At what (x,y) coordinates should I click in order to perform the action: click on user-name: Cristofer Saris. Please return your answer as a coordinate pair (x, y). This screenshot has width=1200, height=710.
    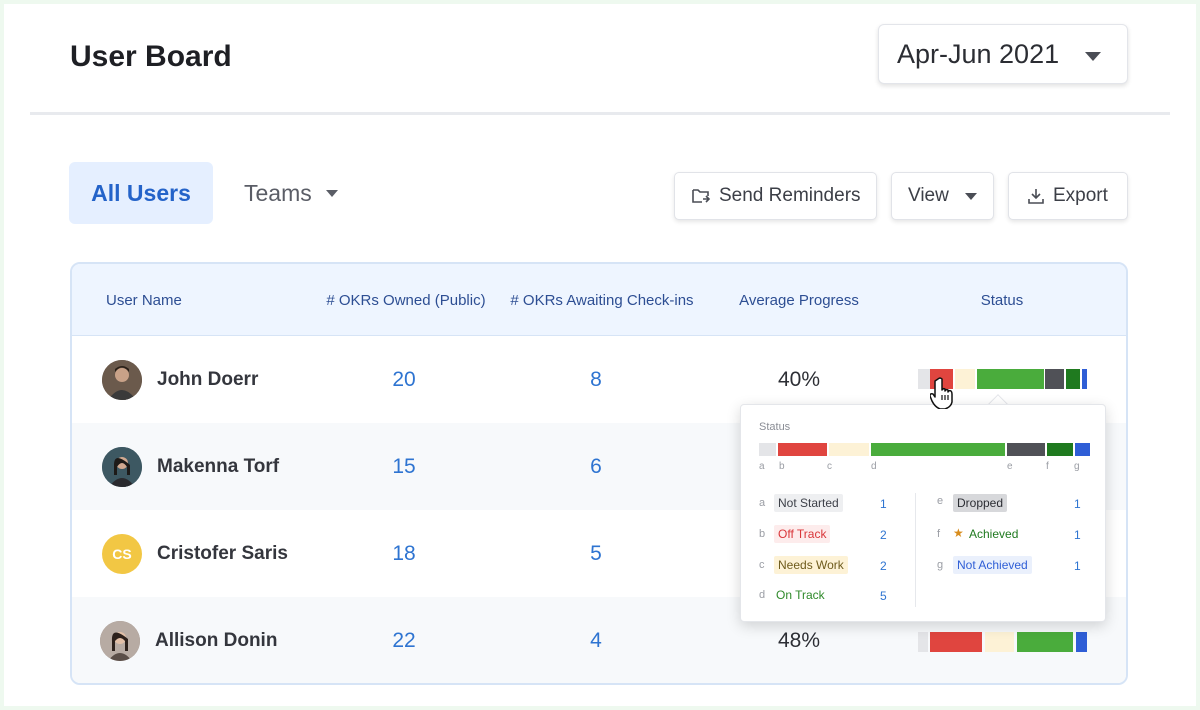
    Looking at the image, I should click on (222, 553).